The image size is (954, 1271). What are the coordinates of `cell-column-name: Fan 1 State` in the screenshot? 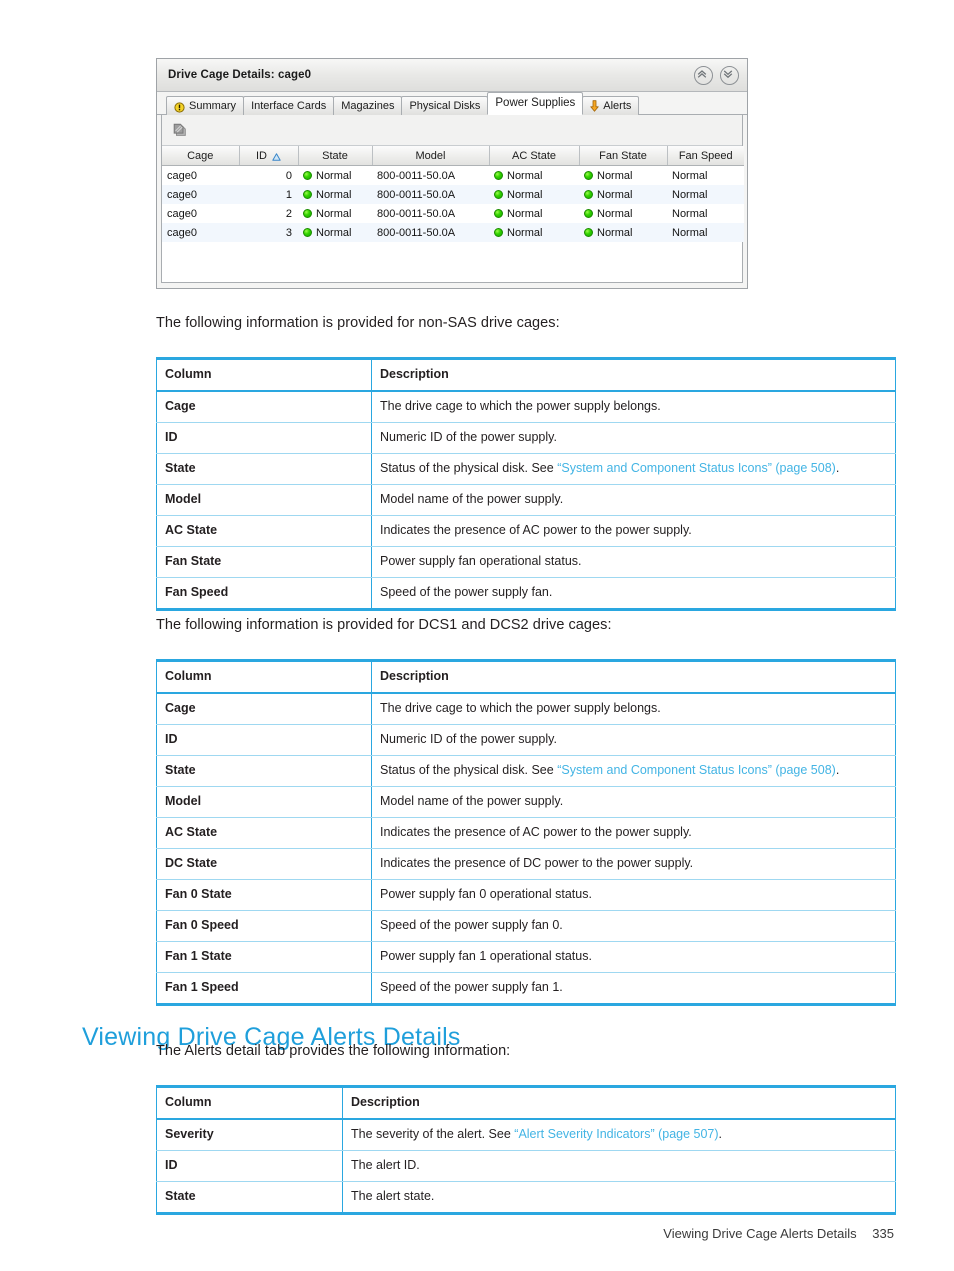 It's located at (264, 957).